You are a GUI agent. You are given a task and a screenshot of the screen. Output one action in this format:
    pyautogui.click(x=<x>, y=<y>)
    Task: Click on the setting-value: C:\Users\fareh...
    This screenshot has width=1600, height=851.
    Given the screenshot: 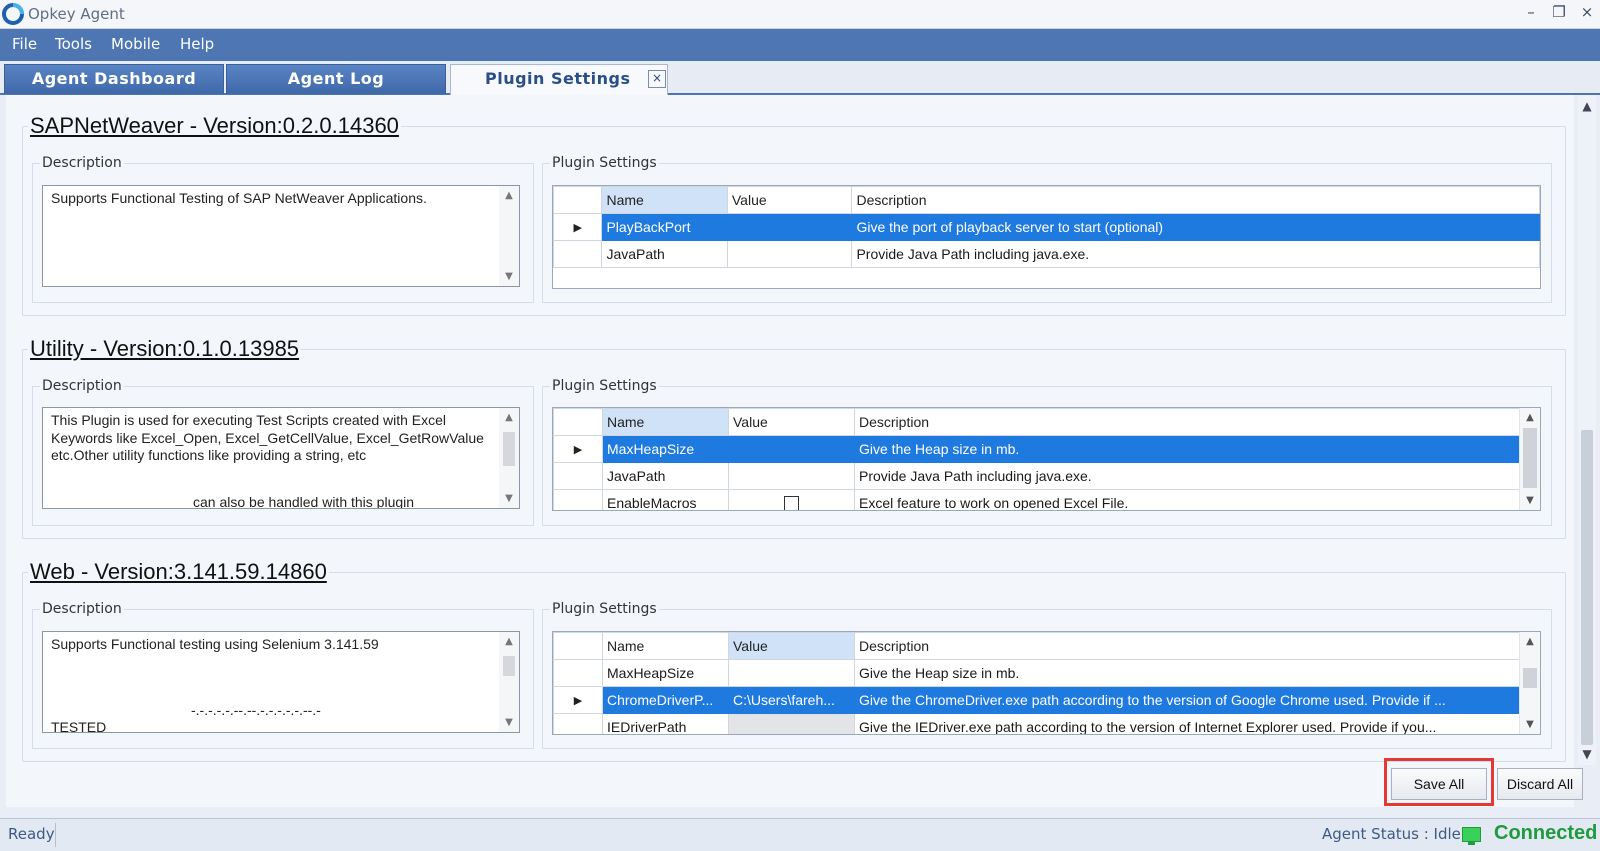 What is the action you would take?
    pyautogui.click(x=791, y=700)
    